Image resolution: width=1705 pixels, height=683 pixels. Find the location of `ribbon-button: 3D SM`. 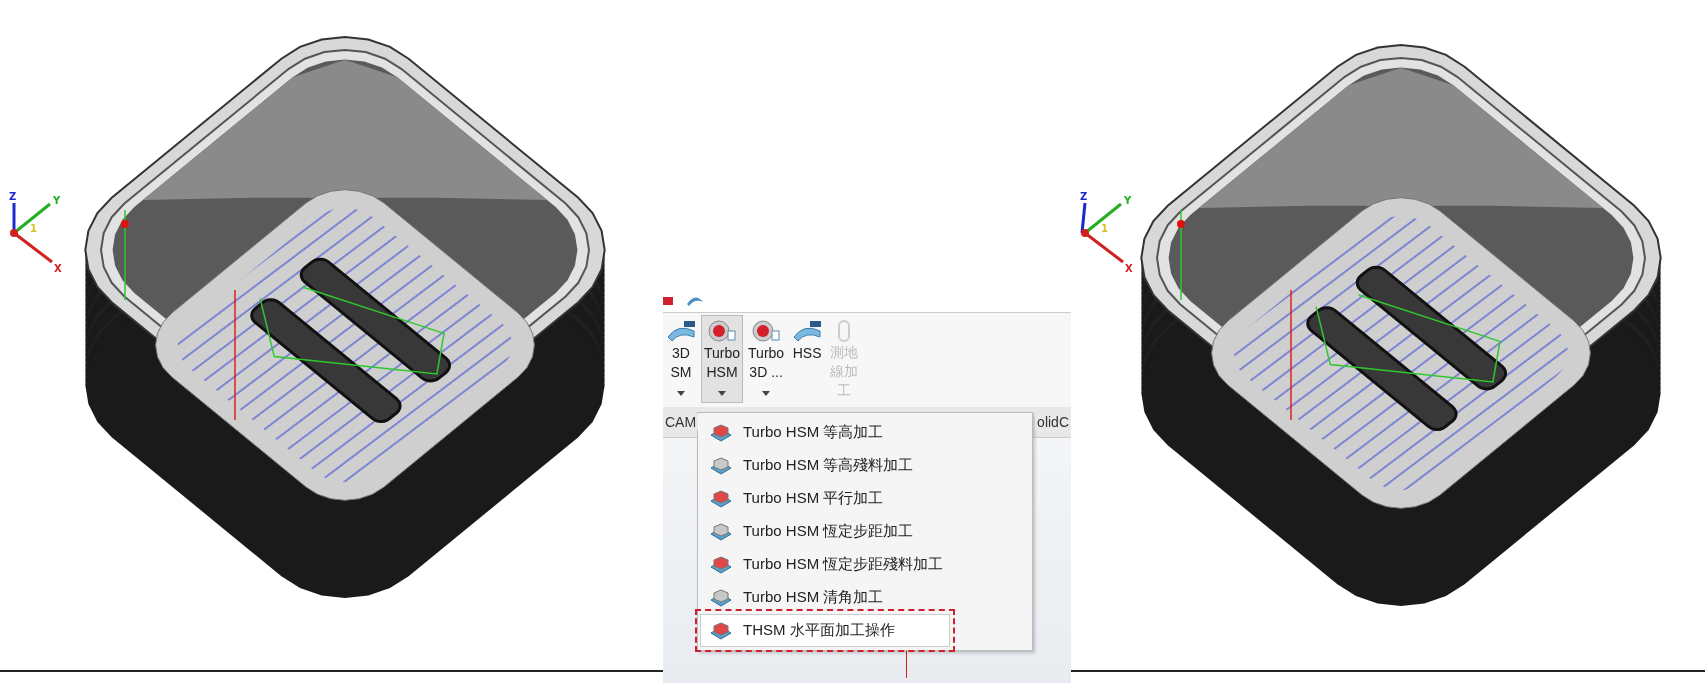

ribbon-button: 3D SM is located at coordinates (681, 359).